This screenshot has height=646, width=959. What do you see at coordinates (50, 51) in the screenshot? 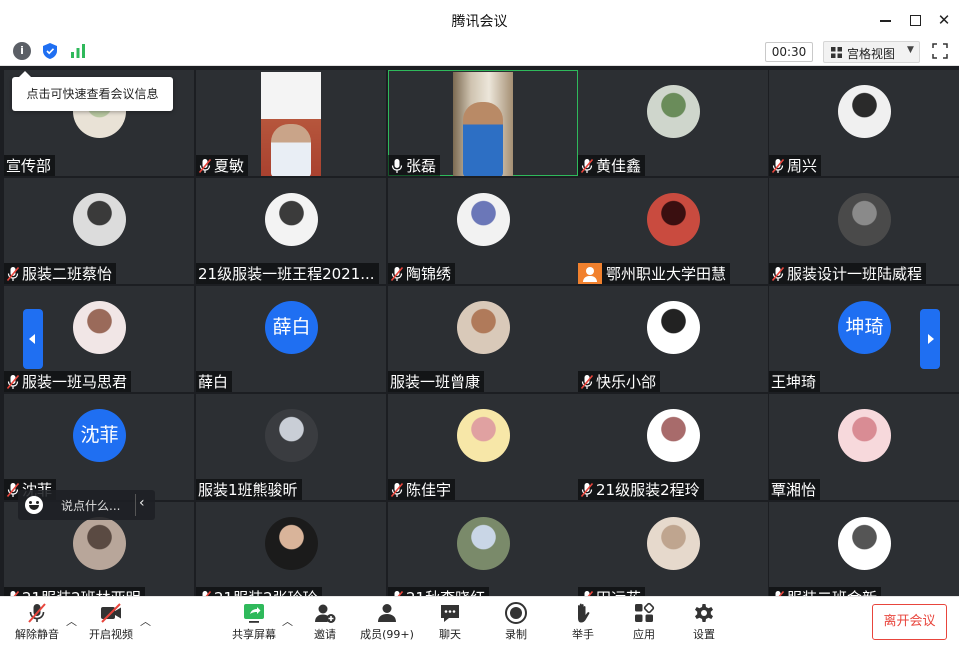
I see `shield-icon` at bounding box center [50, 51].